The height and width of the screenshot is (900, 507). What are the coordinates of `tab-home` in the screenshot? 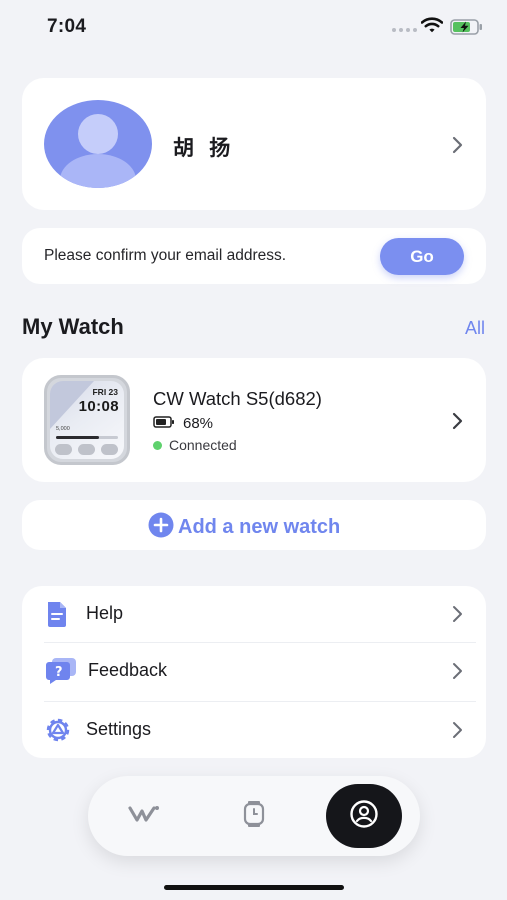 It's located at (144, 816).